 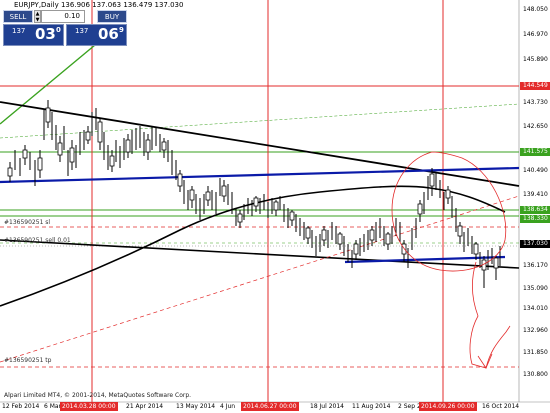 I want to click on price-badge-current: 137.030, so click(x=535, y=244).